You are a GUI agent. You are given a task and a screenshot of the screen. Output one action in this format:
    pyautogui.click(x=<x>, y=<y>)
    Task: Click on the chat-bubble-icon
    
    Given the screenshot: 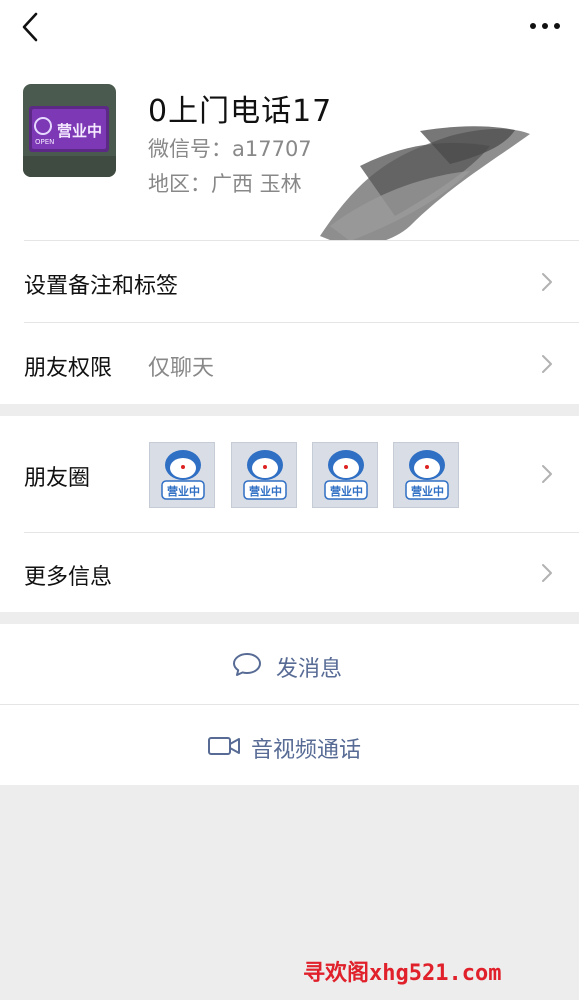 What is the action you would take?
    pyautogui.click(x=247, y=664)
    